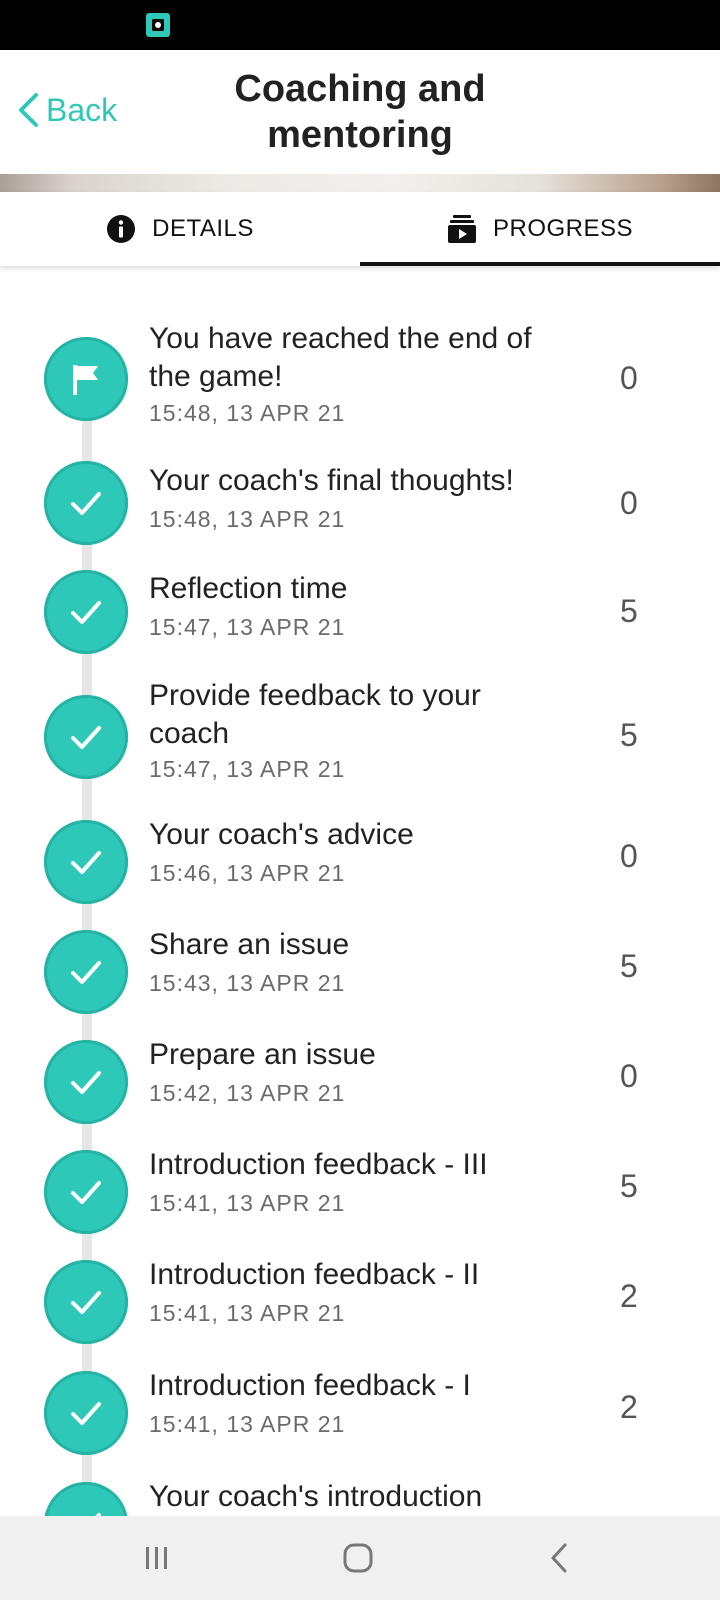 This screenshot has height=1600, width=720. What do you see at coordinates (247, 873) in the screenshot?
I see `step-timestamp: 15:46, 13 APR 21` at bounding box center [247, 873].